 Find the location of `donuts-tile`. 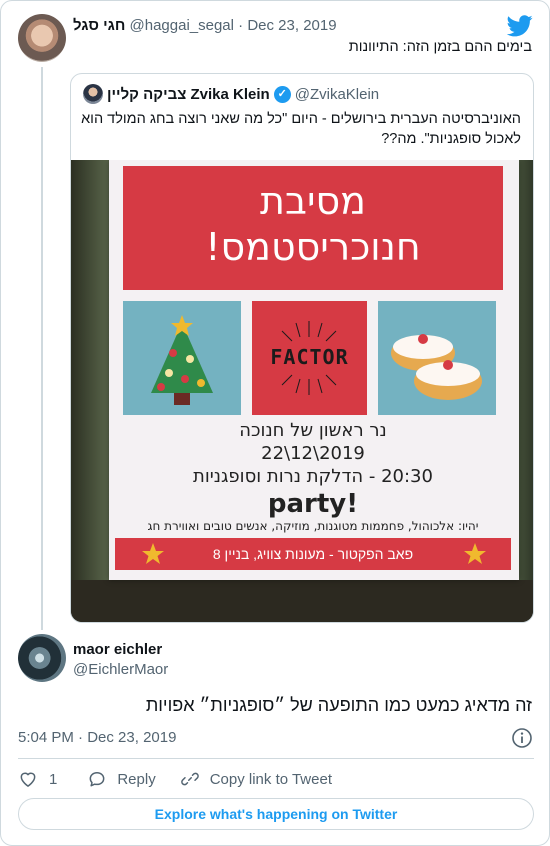

donuts-tile is located at coordinates (437, 358).